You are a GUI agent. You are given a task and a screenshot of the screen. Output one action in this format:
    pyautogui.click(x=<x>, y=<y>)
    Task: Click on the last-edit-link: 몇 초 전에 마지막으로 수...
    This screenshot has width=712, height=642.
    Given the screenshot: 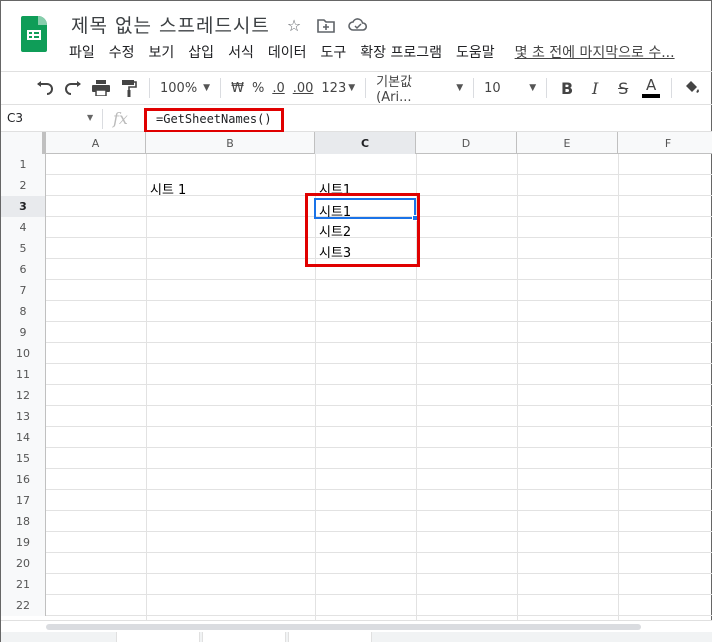 What is the action you would take?
    pyautogui.click(x=595, y=52)
    